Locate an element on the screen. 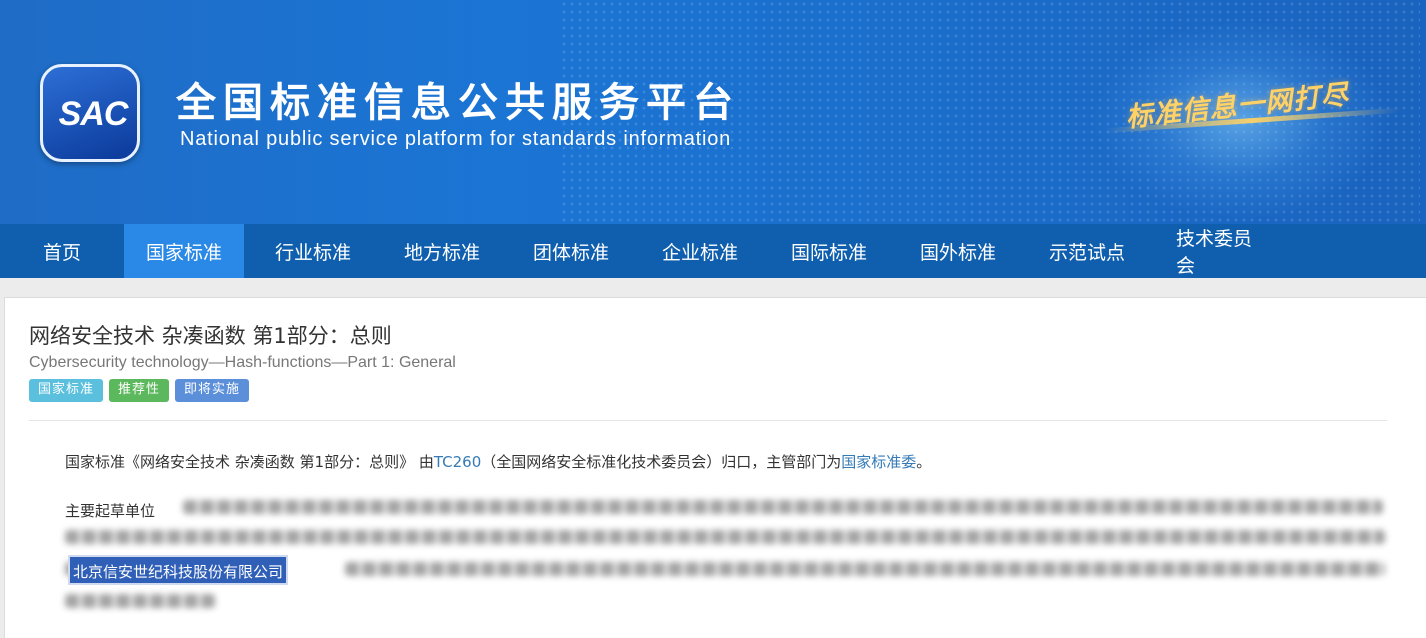  intro-prefix: 国家标准《网络安全技术 杂凑函数 第1部分：总则》 由 is located at coordinates (249, 462).